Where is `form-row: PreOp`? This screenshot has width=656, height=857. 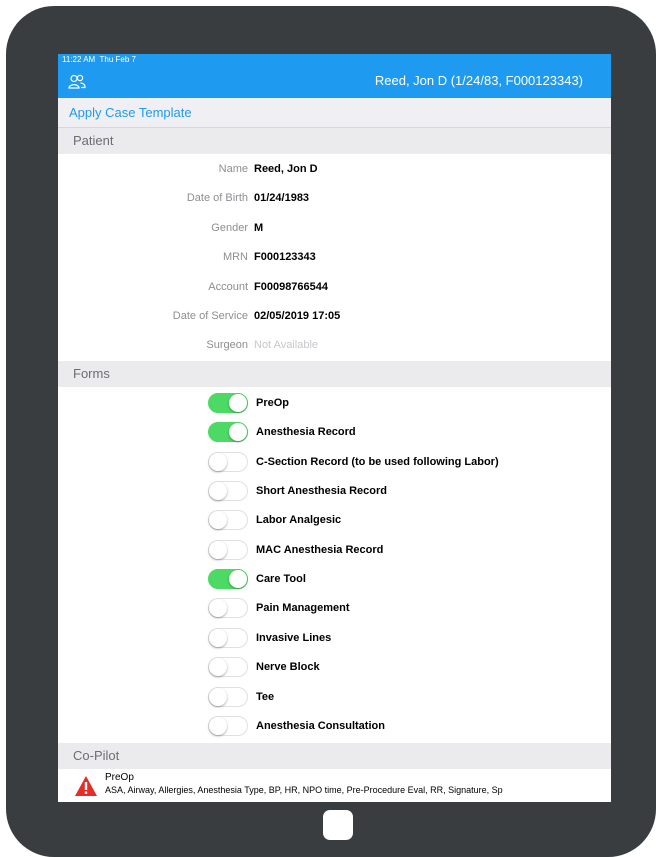
form-row: PreOp is located at coordinates (334, 402).